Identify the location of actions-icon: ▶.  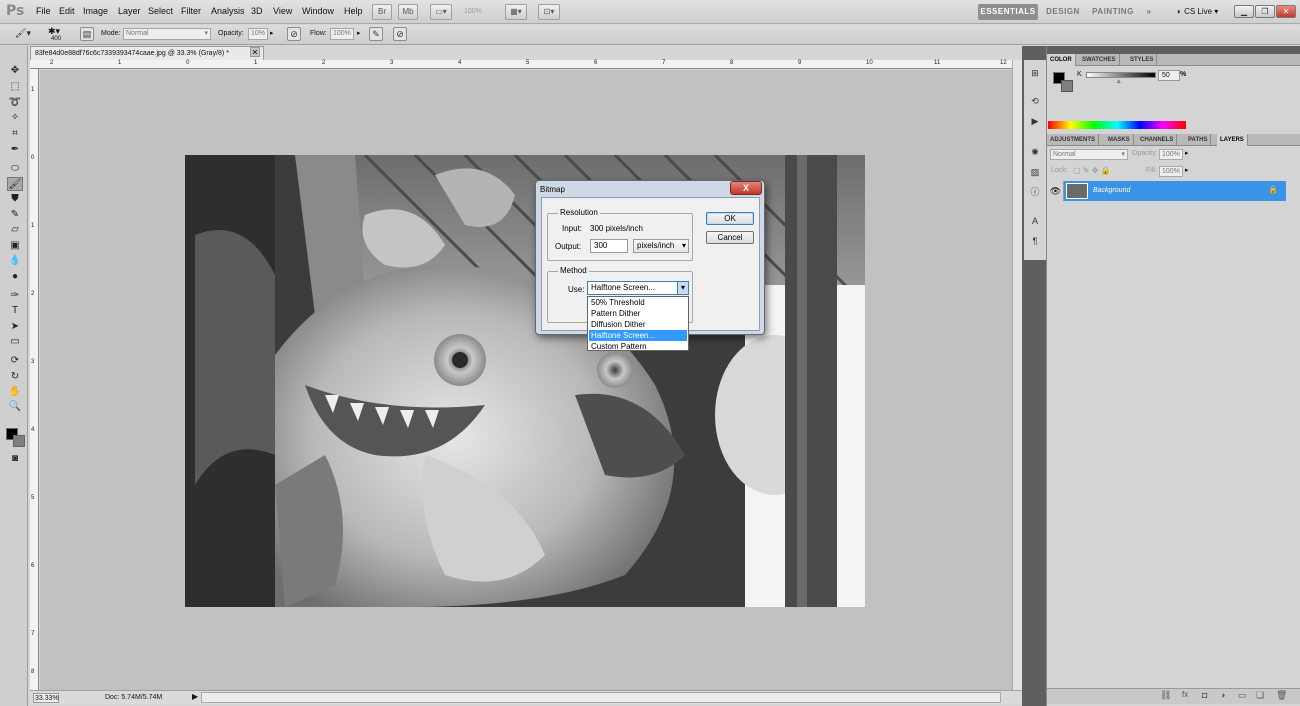
(1035, 121).